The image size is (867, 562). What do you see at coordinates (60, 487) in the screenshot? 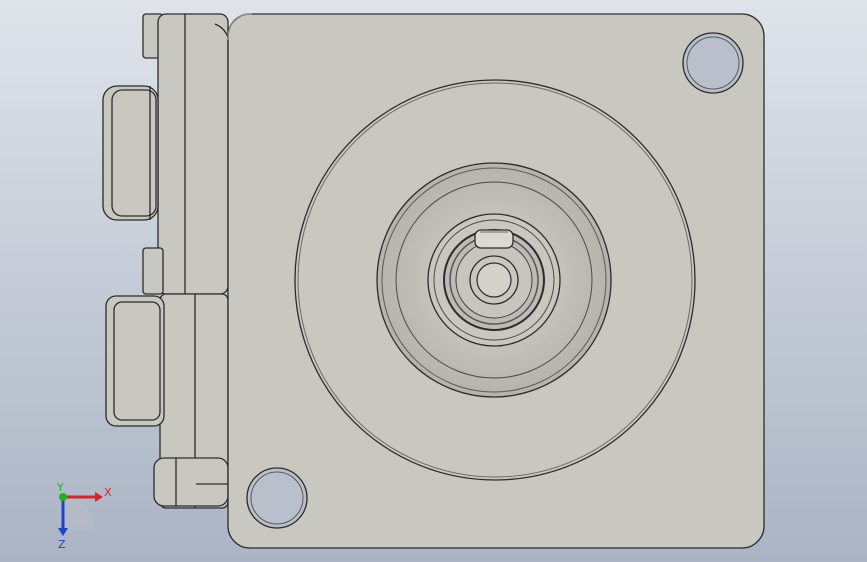
I see `axis-label-y: Y` at bounding box center [60, 487].